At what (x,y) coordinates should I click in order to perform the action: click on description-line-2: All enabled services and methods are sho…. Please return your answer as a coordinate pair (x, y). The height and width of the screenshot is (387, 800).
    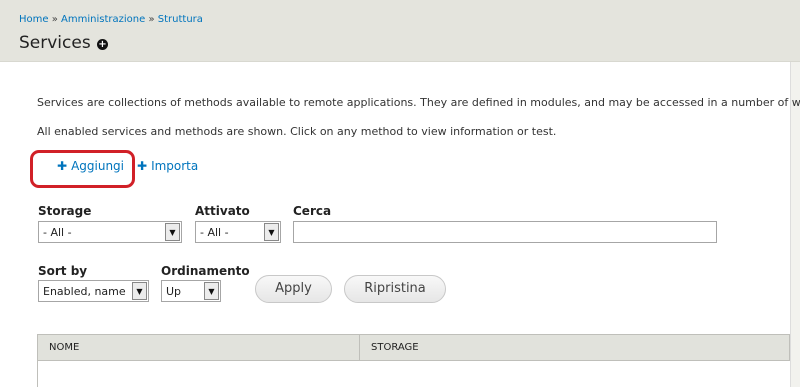
    Looking at the image, I should click on (297, 131).